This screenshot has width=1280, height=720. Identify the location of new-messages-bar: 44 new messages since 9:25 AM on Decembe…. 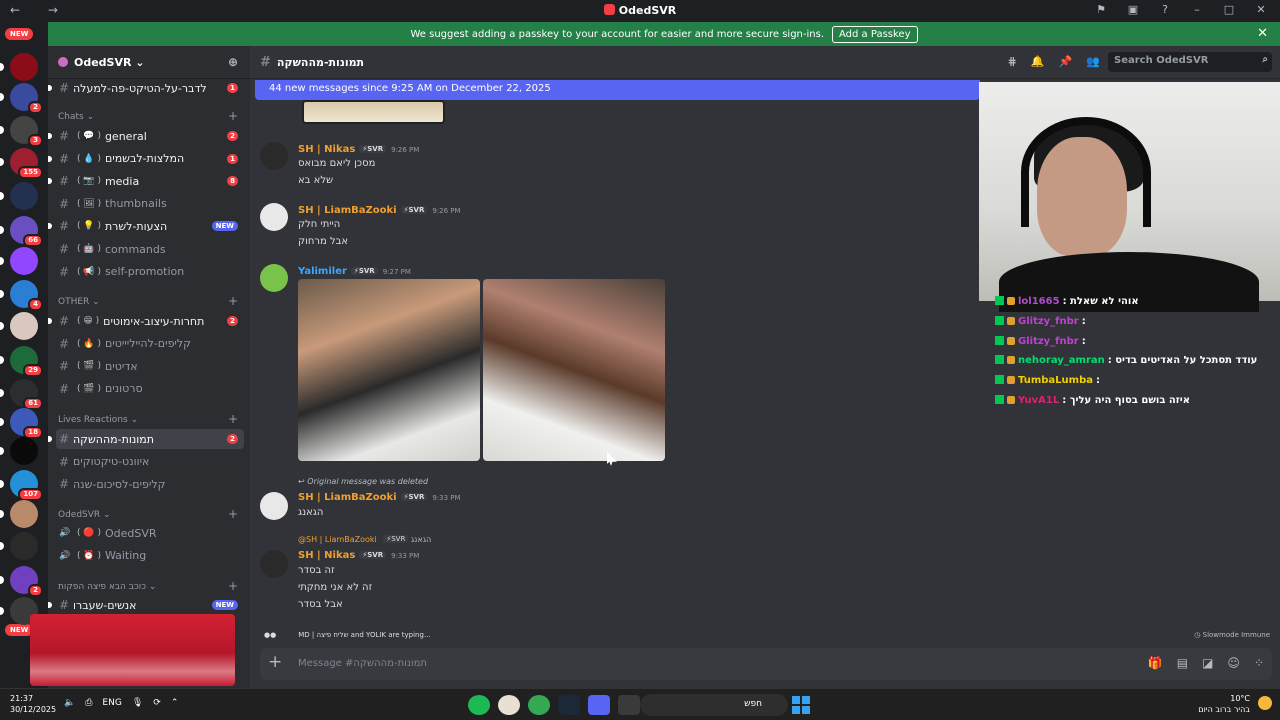
(617, 90).